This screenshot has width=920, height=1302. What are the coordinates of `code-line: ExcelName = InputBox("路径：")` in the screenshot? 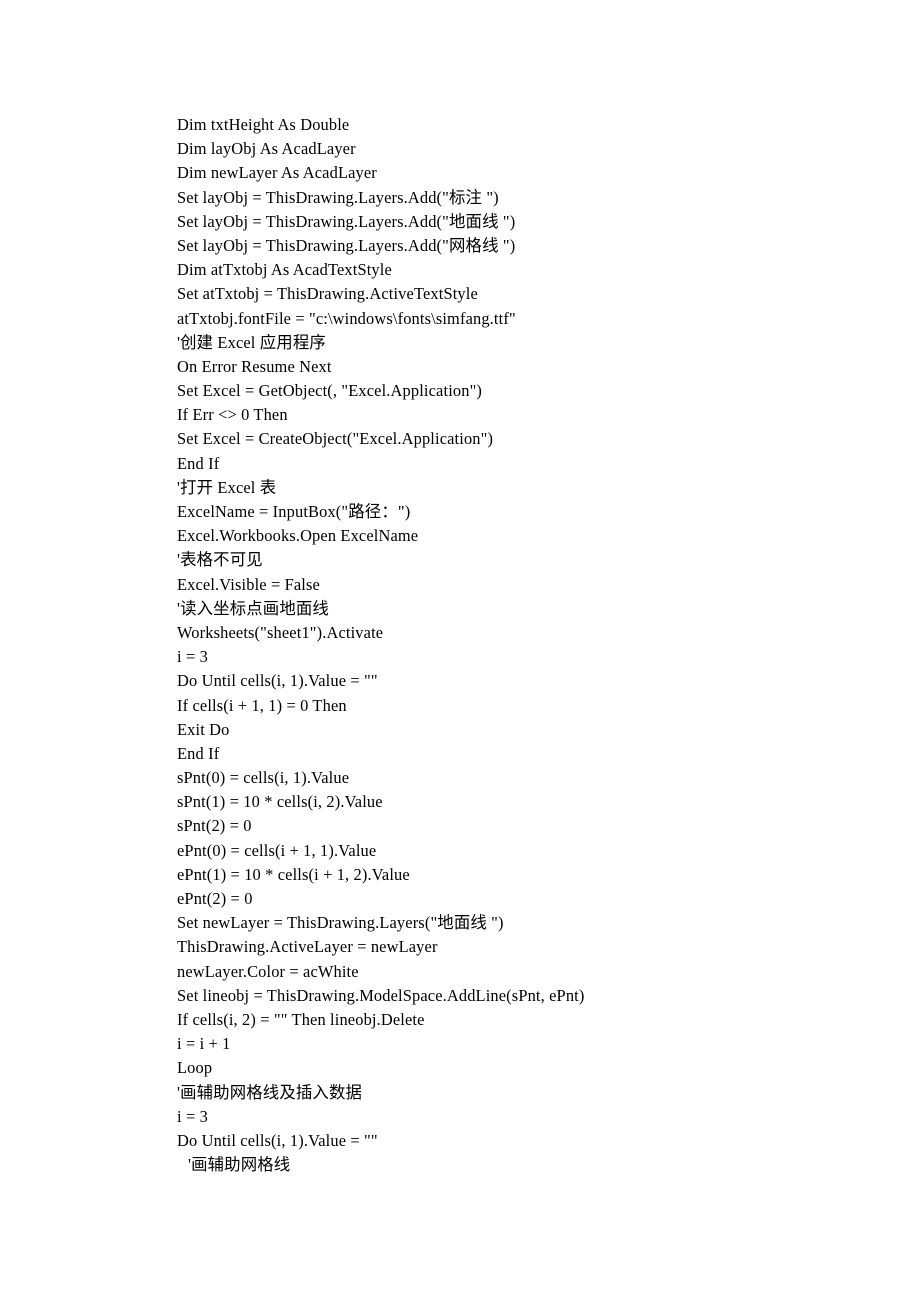 It's located at (294, 511).